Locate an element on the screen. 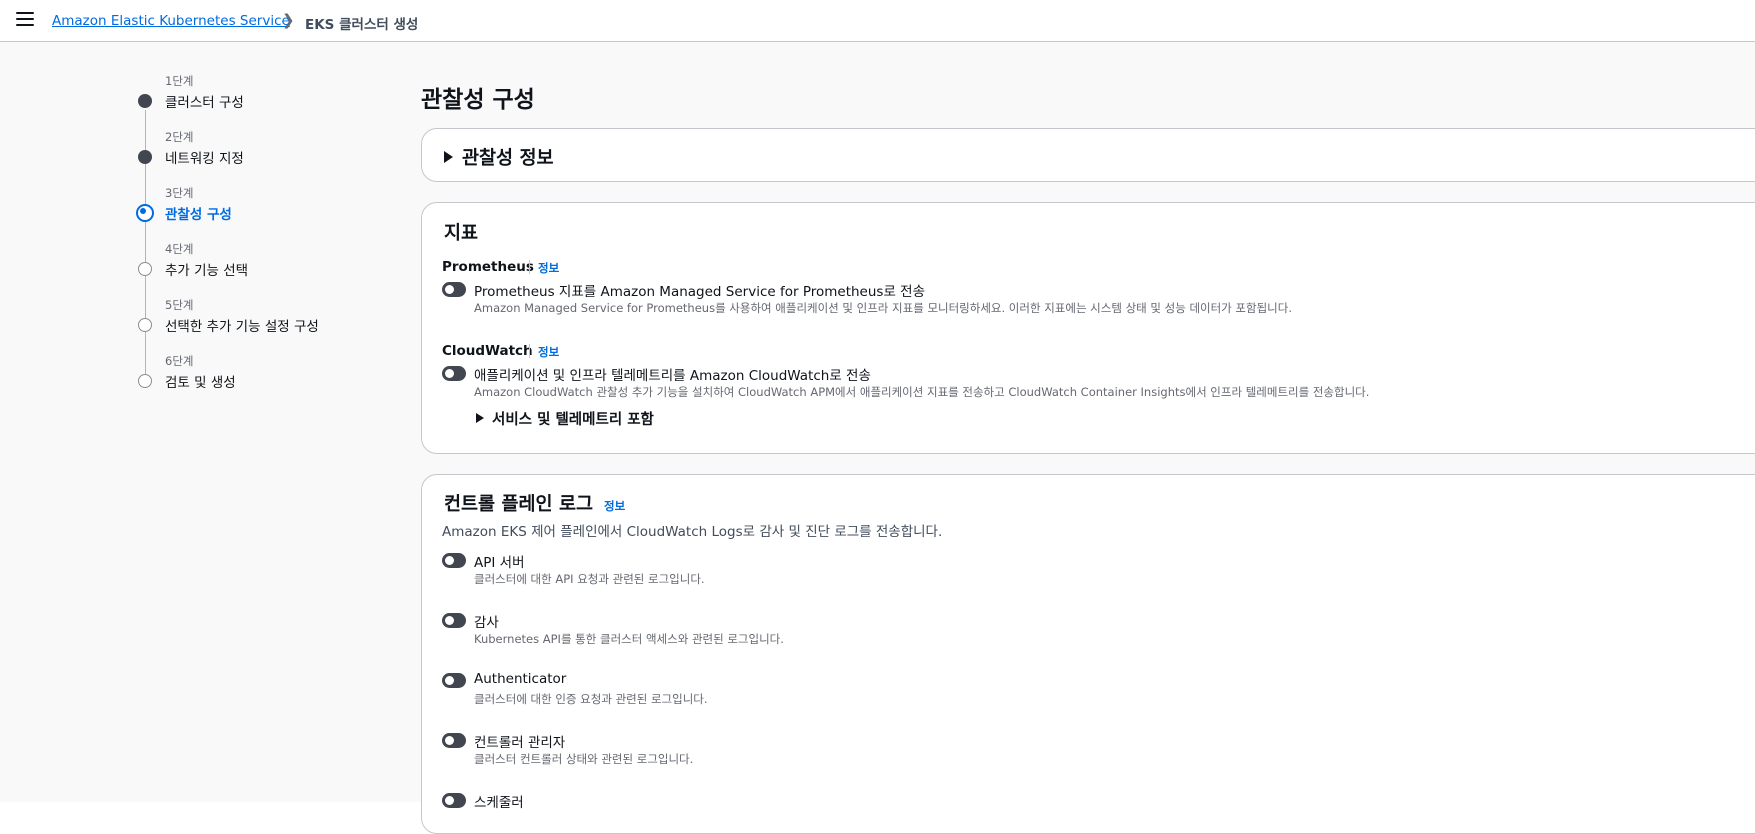 This screenshot has width=1755, height=834. controller-manager-log-toggle is located at coordinates (454, 740).